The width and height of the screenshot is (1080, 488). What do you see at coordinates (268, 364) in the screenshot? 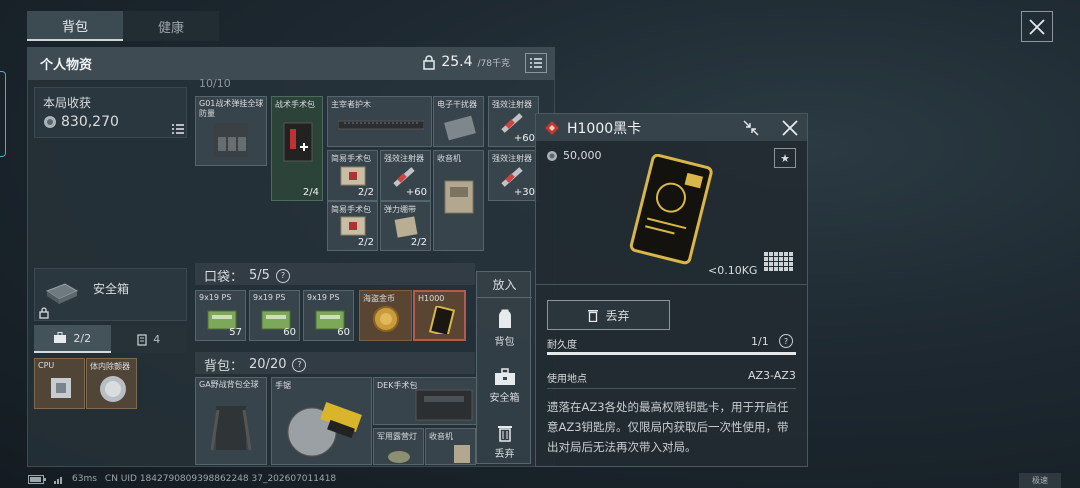
I see `backpack-count: 20/20` at bounding box center [268, 364].